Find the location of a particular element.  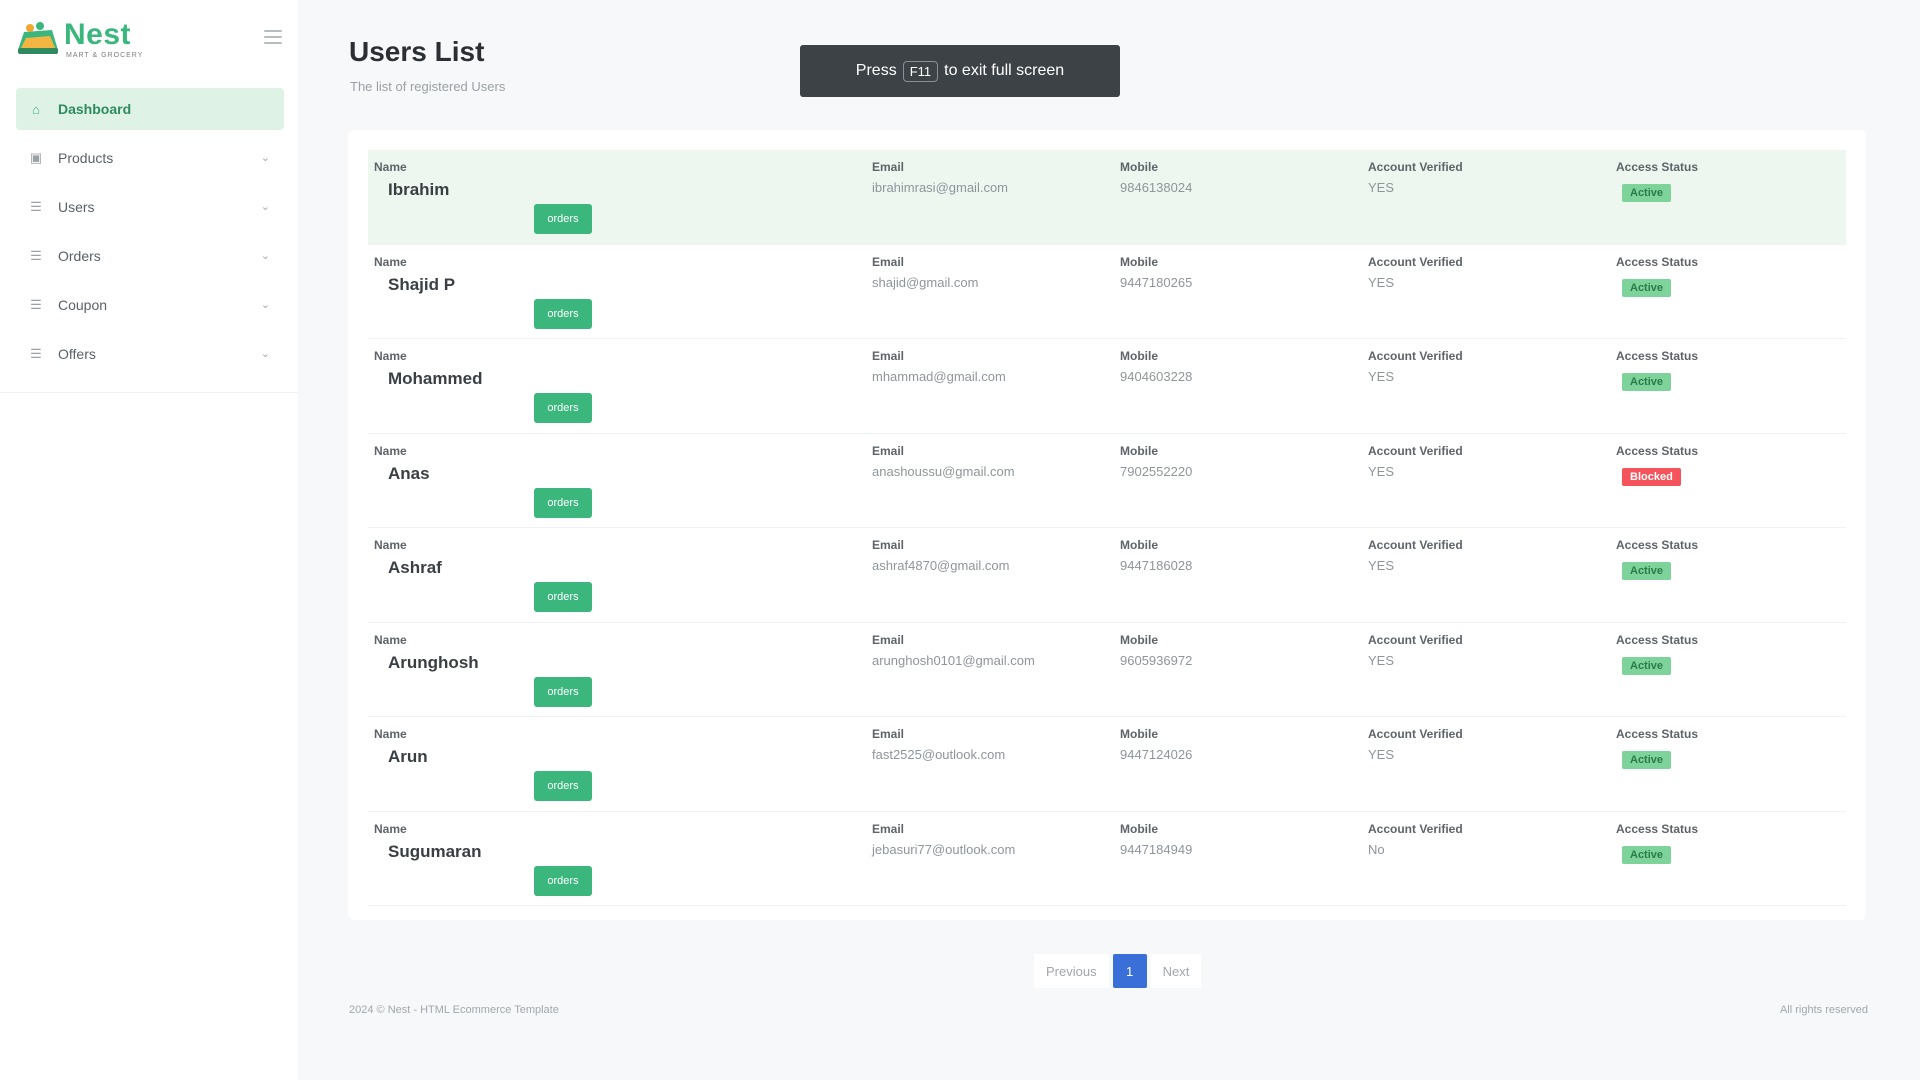

user-name: Ibrahim is located at coordinates (419, 189).